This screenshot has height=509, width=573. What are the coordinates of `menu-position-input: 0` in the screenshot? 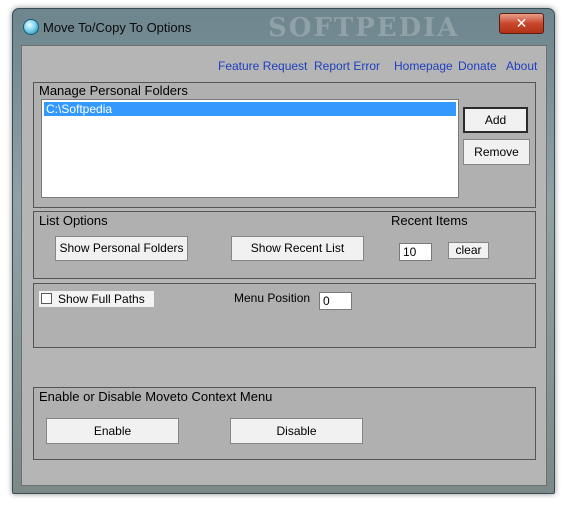 It's located at (335, 301).